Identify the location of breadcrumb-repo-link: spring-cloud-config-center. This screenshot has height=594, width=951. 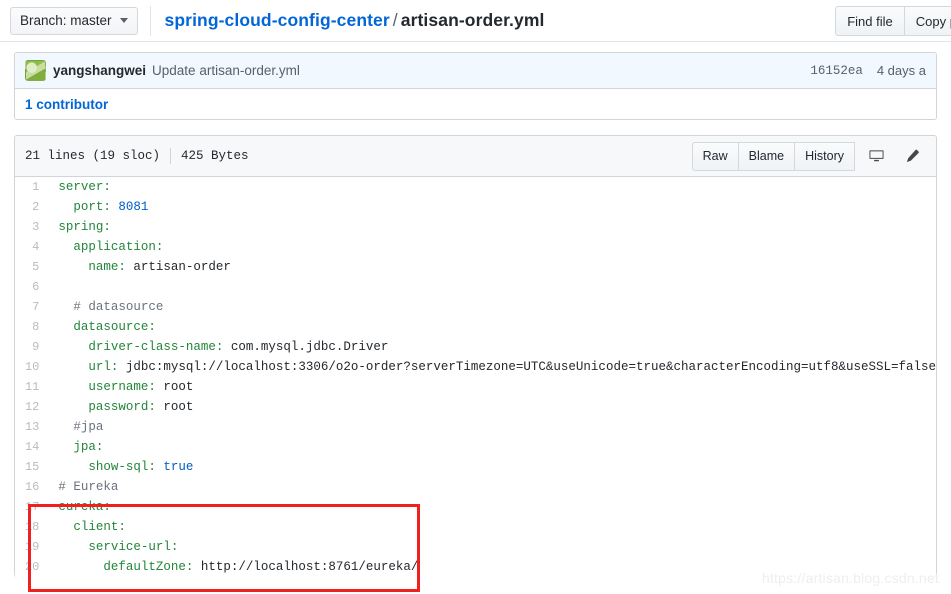
(277, 20).